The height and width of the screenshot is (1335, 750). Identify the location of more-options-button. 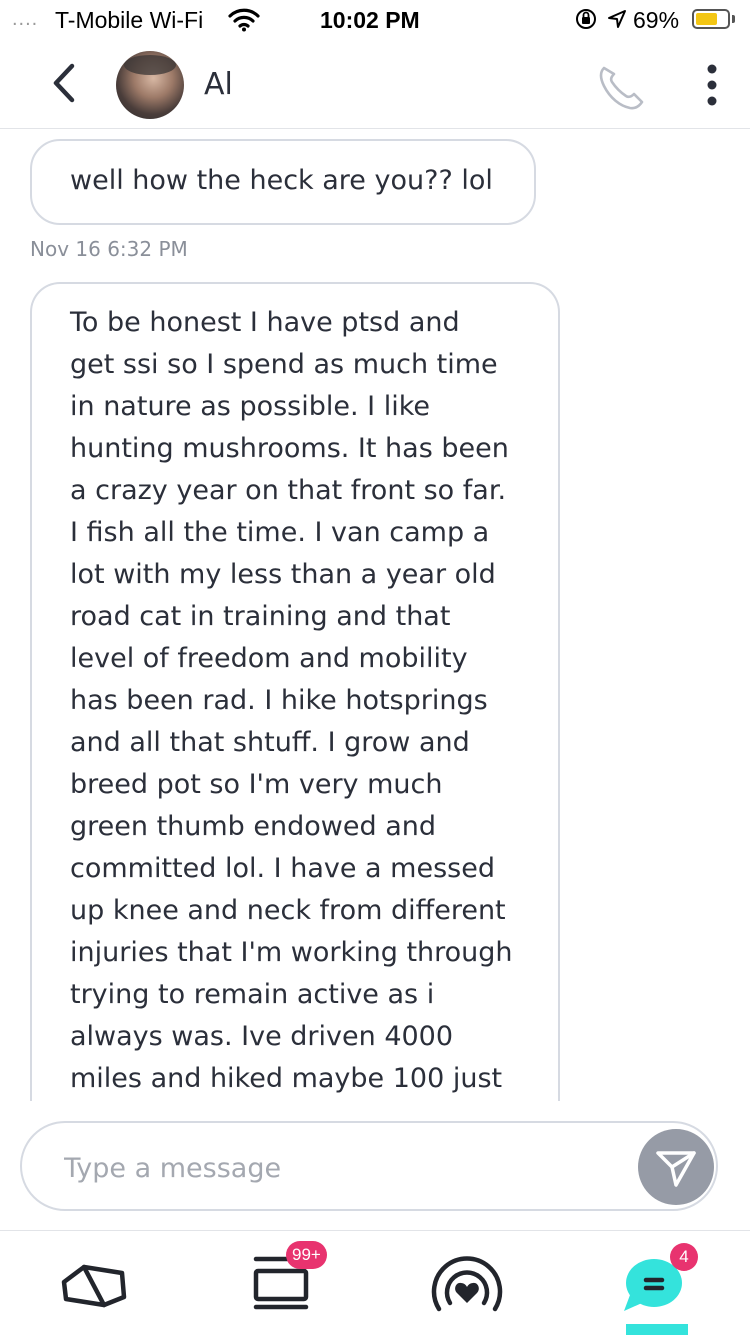
(712, 86).